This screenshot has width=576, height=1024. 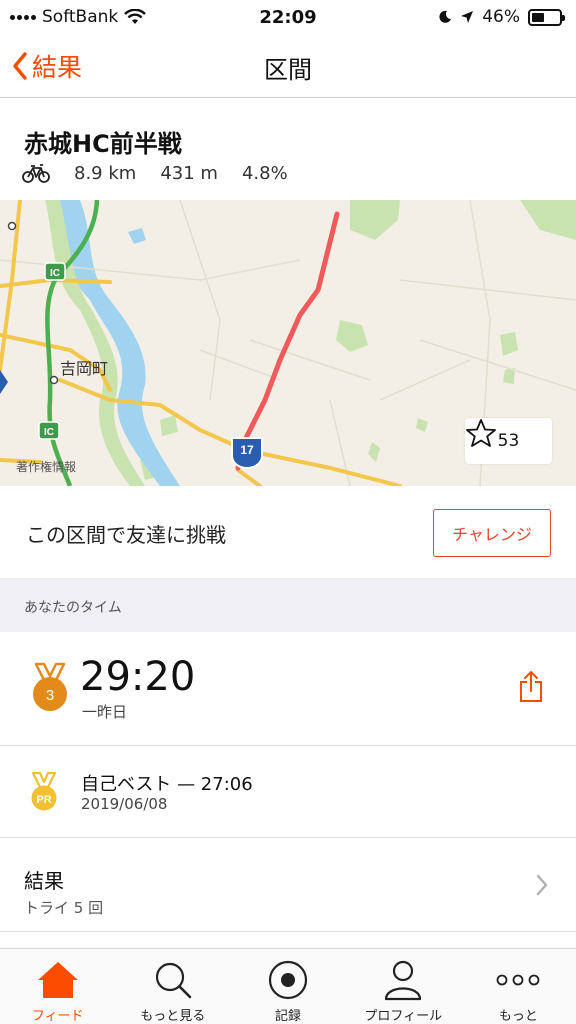 What do you see at coordinates (288, 17) in the screenshot?
I see `status-bar: SoftBank 22:09 46%` at bounding box center [288, 17].